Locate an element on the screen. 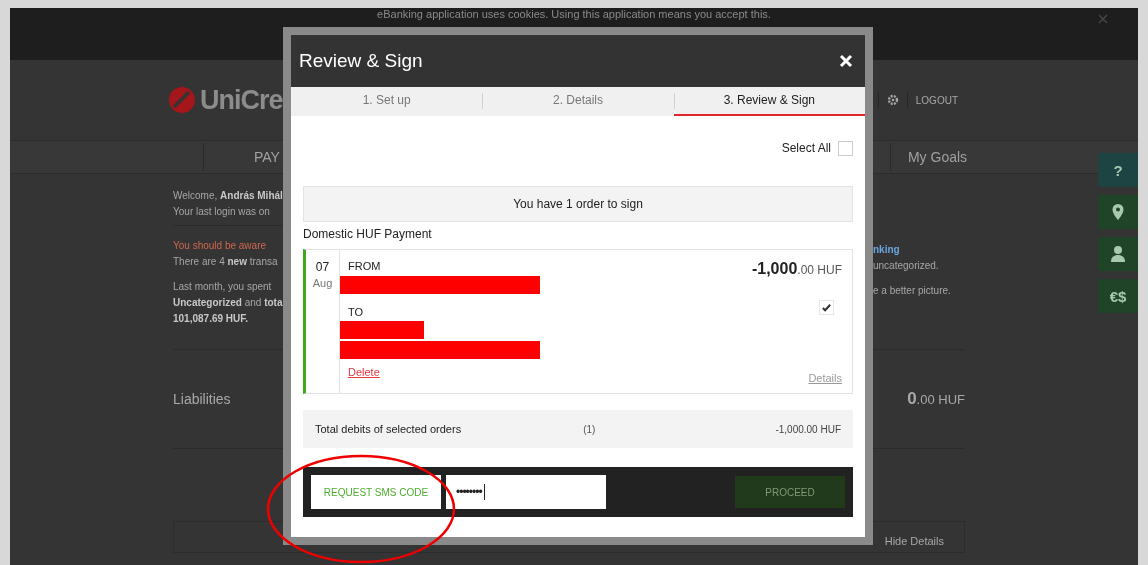 The width and height of the screenshot is (1148, 565). info-text: 101,087.69 HUF. is located at coordinates (211, 319).